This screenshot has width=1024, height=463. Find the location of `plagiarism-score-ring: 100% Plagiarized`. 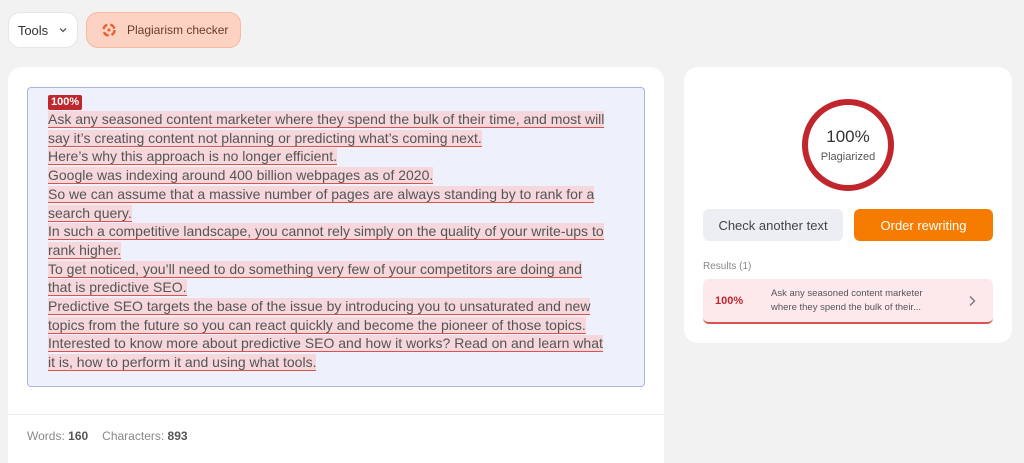

plagiarism-score-ring: 100% Plagiarized is located at coordinates (848, 145).